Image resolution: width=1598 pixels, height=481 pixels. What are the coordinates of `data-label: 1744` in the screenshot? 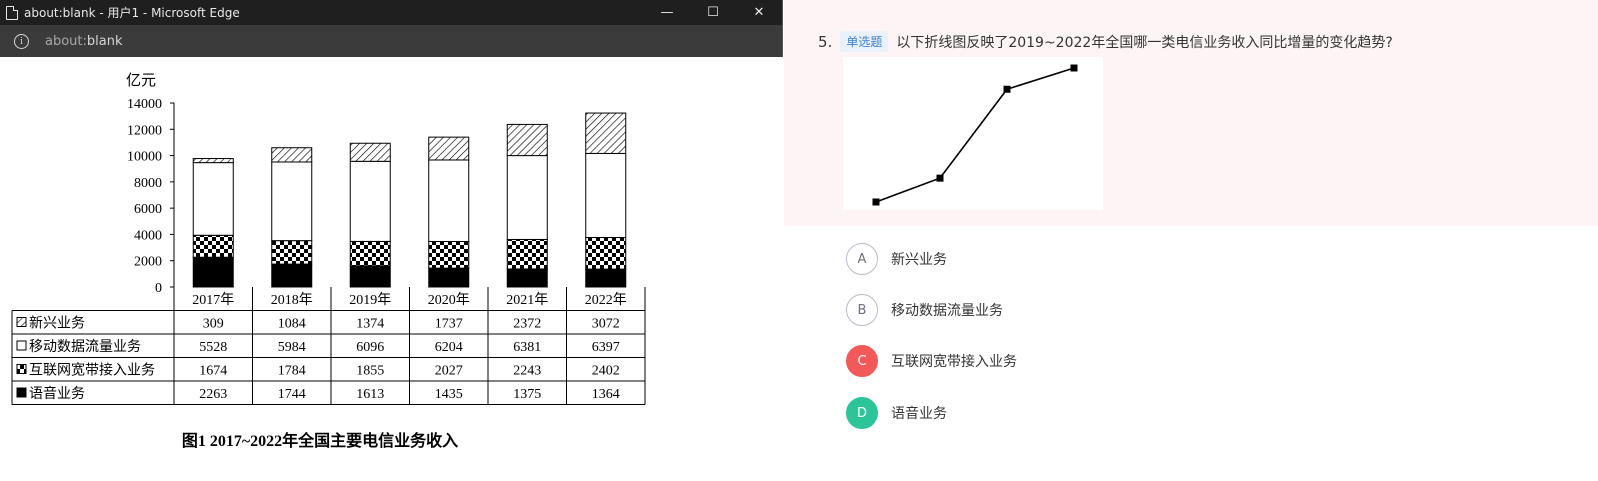 It's located at (292, 394).